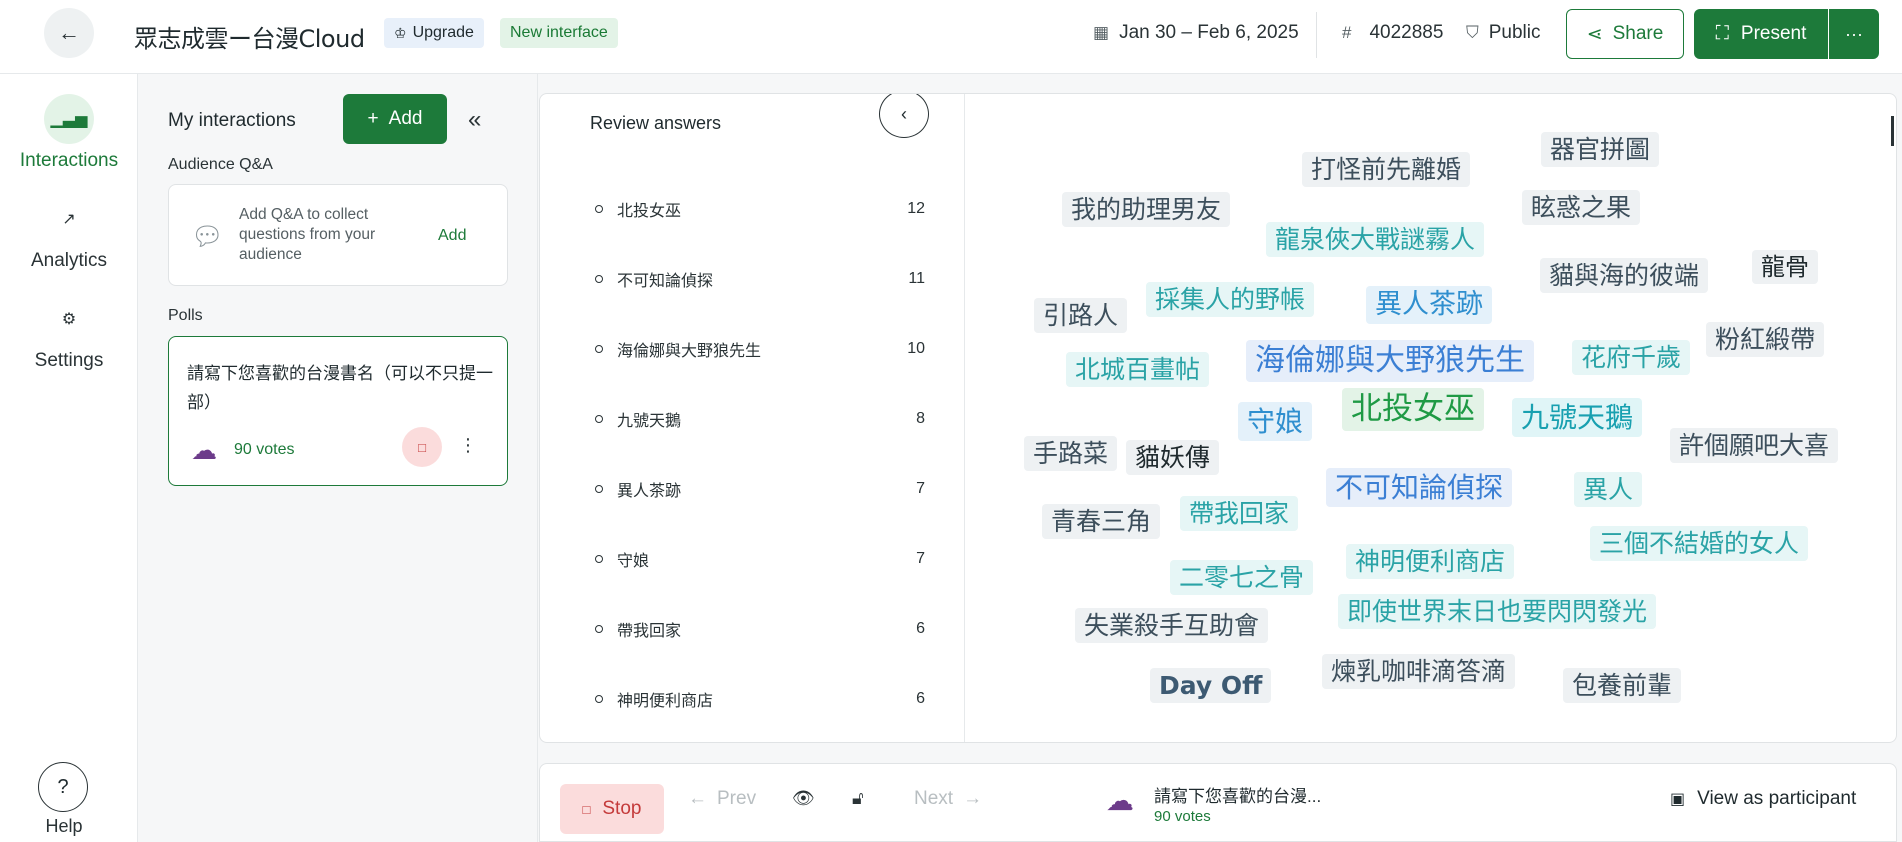 The image size is (1902, 842). Describe the element at coordinates (474, 120) in the screenshot. I see `collapse-panel-icon: «` at that location.